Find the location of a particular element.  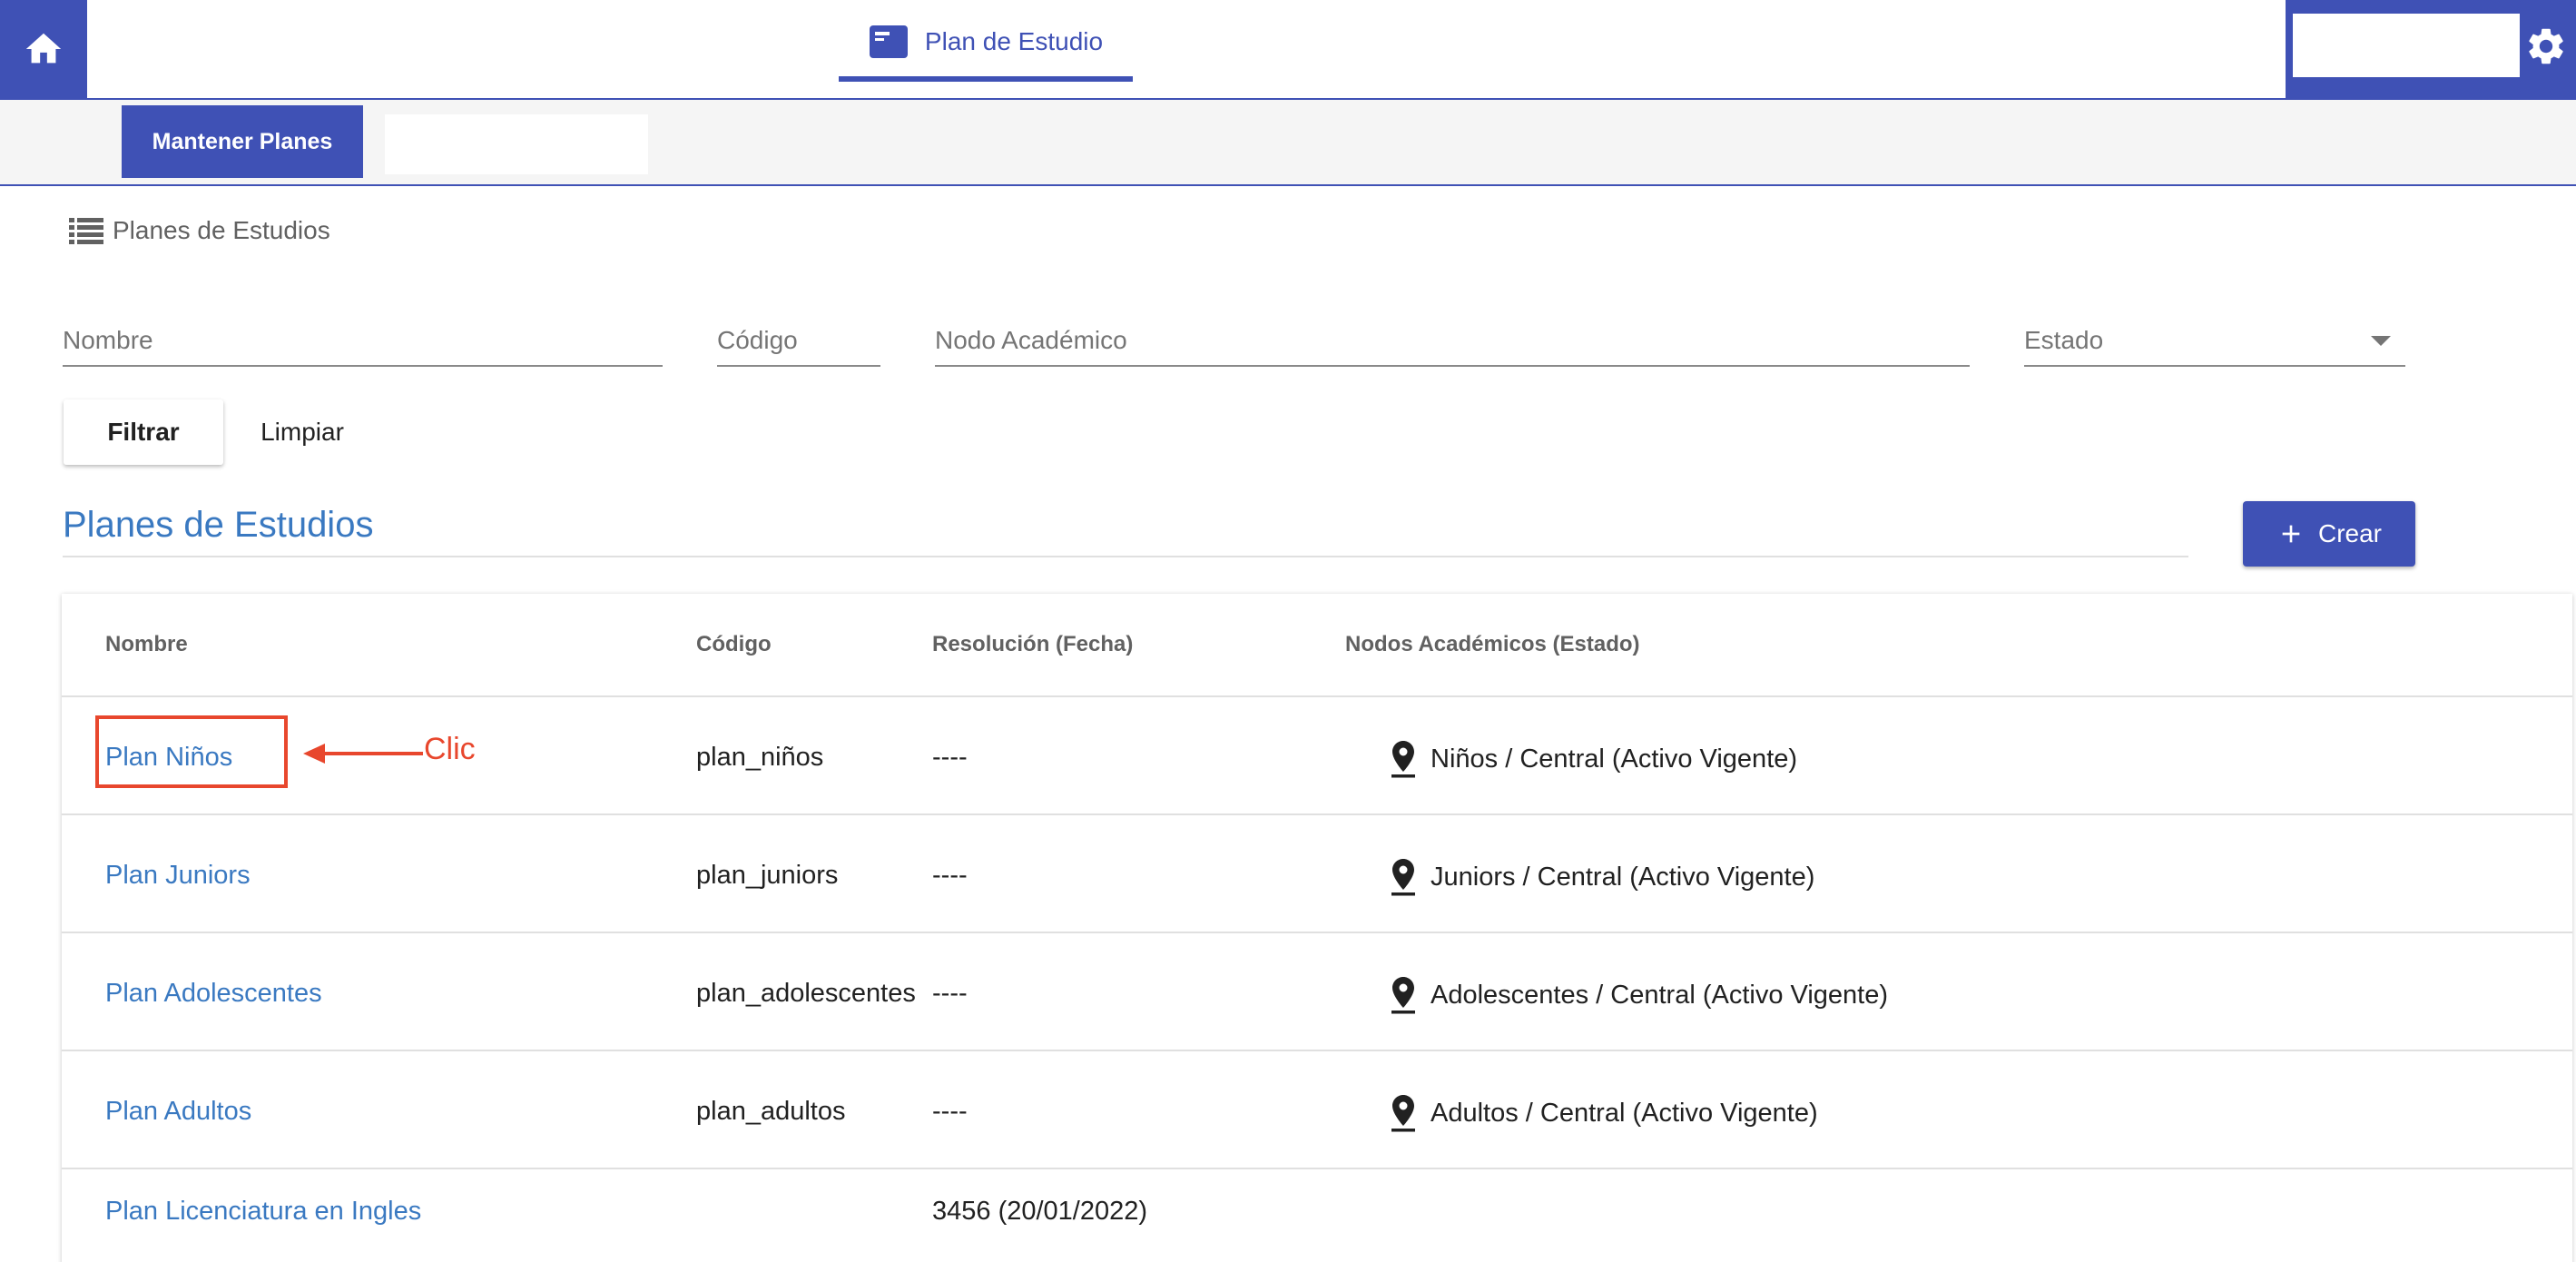

academic-node-label: Juniors / Central (Activo Vigente) is located at coordinates (1623, 877).